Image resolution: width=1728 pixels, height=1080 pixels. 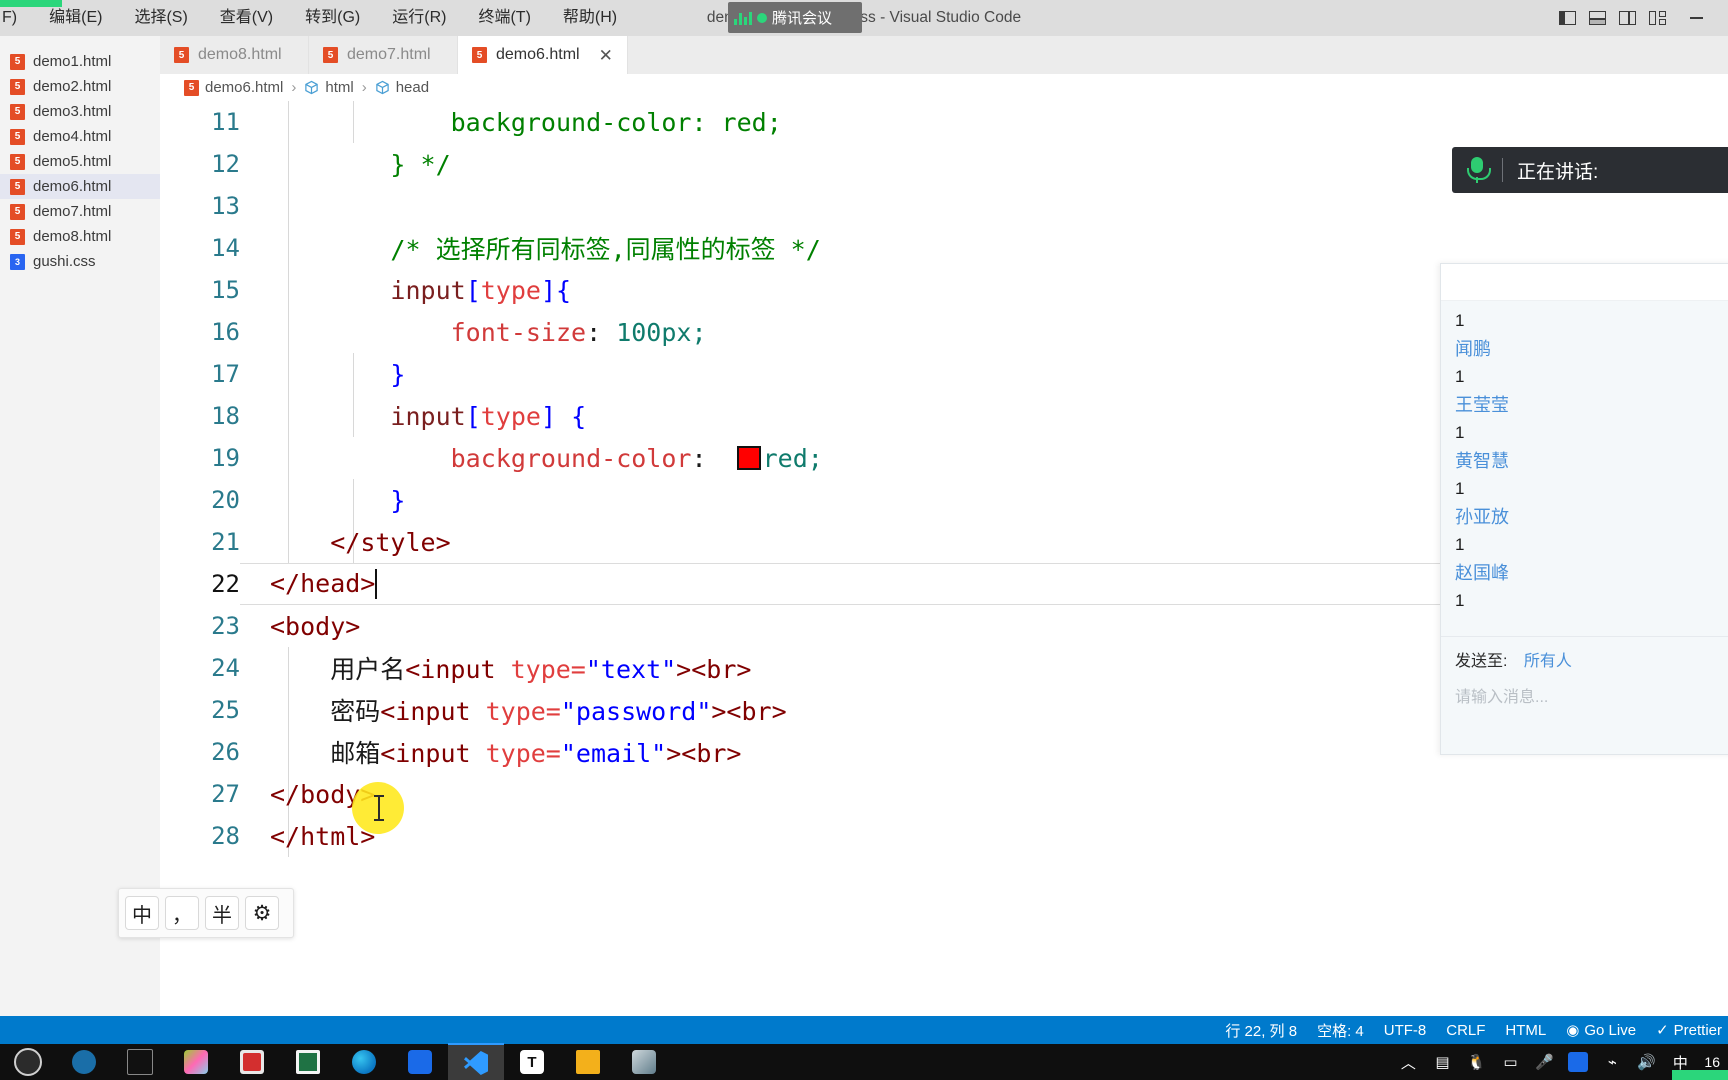 What do you see at coordinates (1405, 1030) in the screenshot?
I see `status-encoding: UTF-8` at bounding box center [1405, 1030].